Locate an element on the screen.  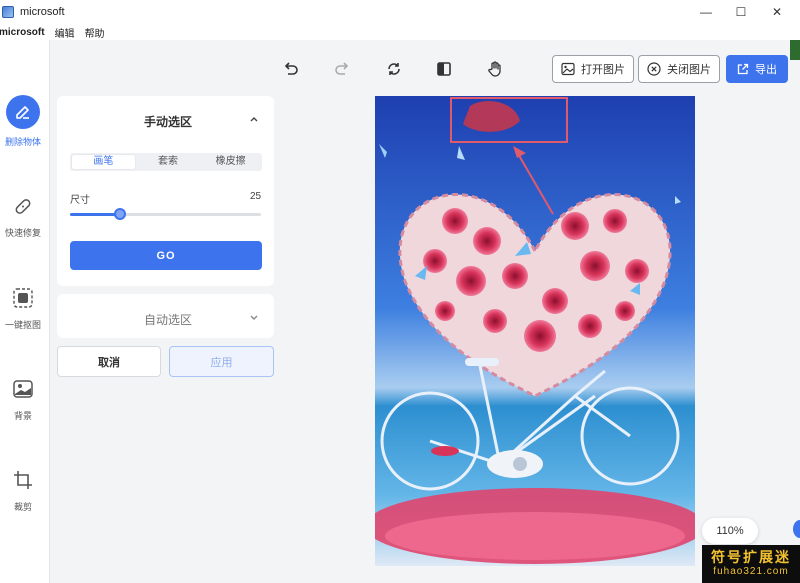
window-title: microsoft is located at coordinates (42, 12).